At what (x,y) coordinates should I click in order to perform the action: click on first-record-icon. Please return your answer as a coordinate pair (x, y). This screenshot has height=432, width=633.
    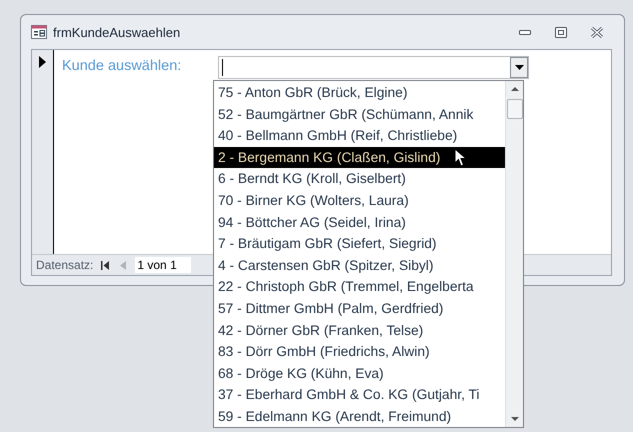
    Looking at the image, I should click on (105, 265).